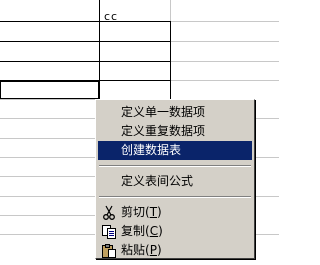  What do you see at coordinates (163, 112) in the screenshot?
I see `menu-item-label: 定义单一数据项` at bounding box center [163, 112].